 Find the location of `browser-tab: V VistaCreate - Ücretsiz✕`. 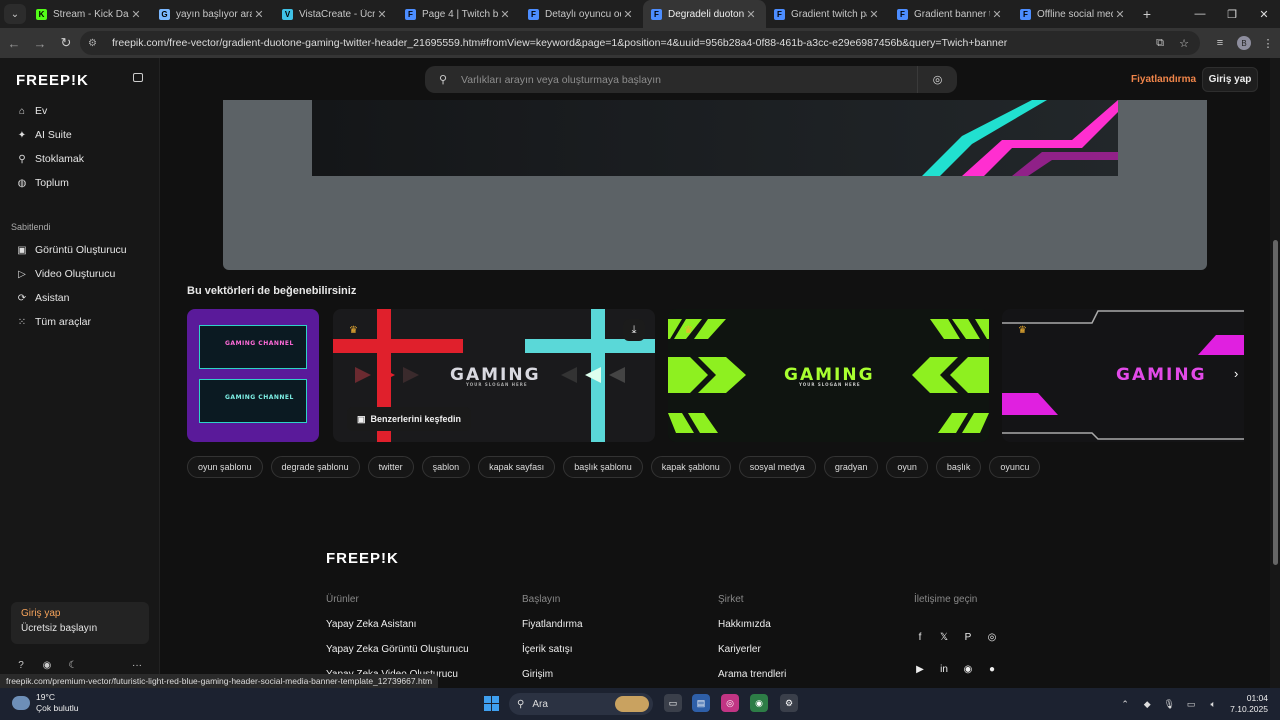

browser-tab: V VistaCreate - Ücretsiz✕ is located at coordinates (335, 14).